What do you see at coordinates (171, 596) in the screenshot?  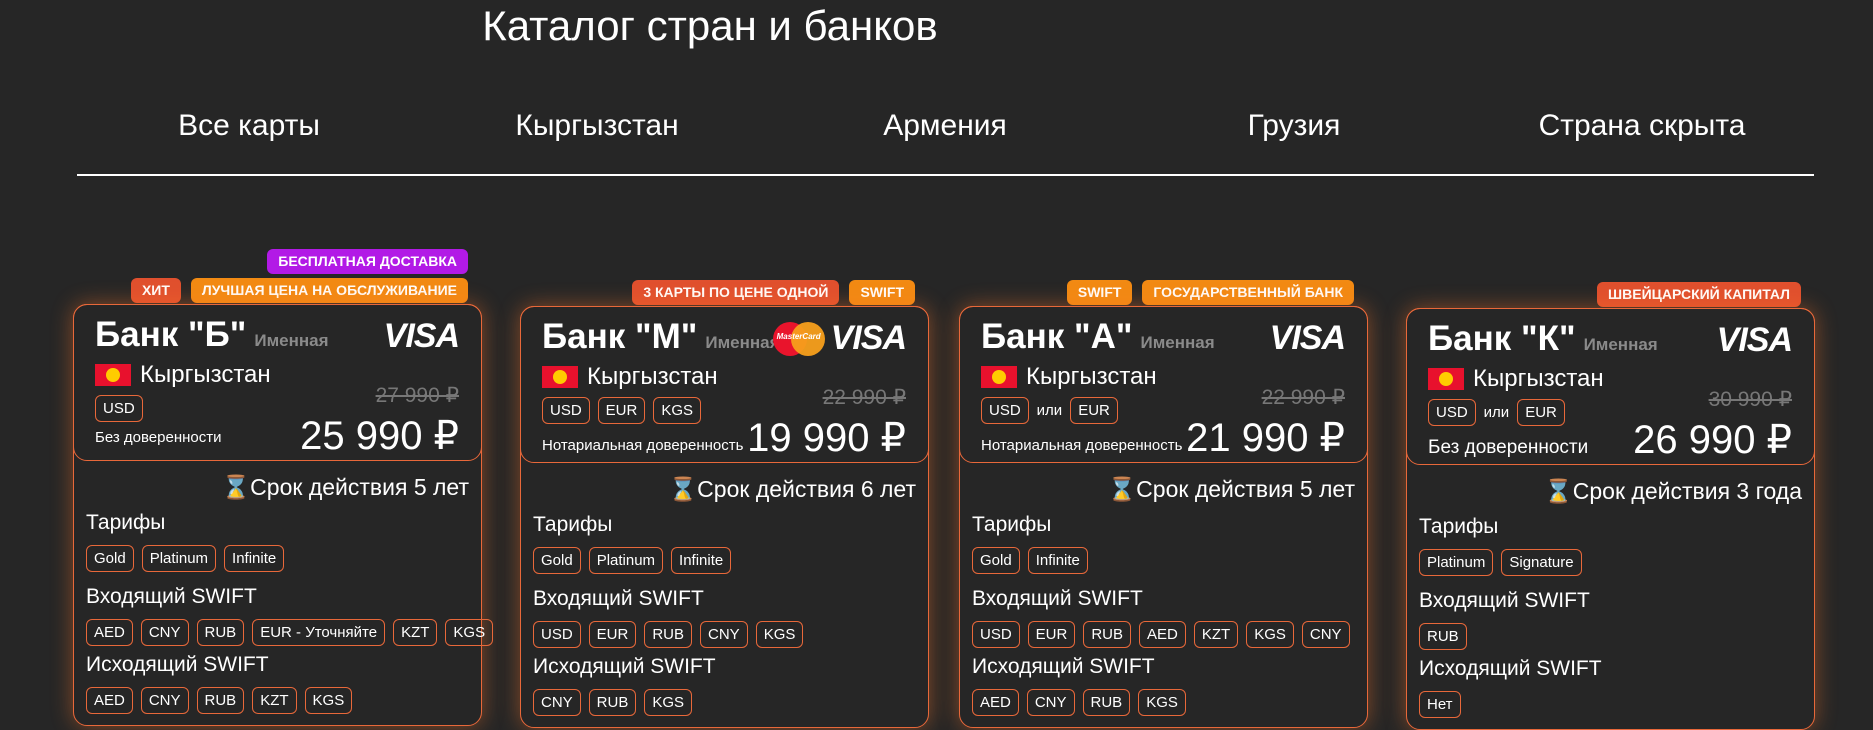 I see `incoming-swift-title: Входящий SWIFT` at bounding box center [171, 596].